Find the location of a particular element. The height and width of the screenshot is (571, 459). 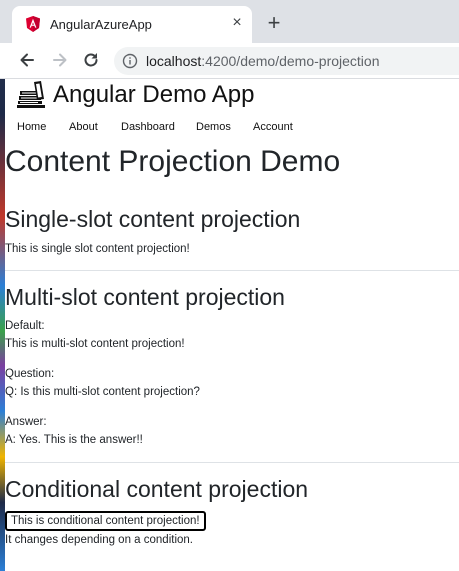

url-host: localhost is located at coordinates (174, 61).